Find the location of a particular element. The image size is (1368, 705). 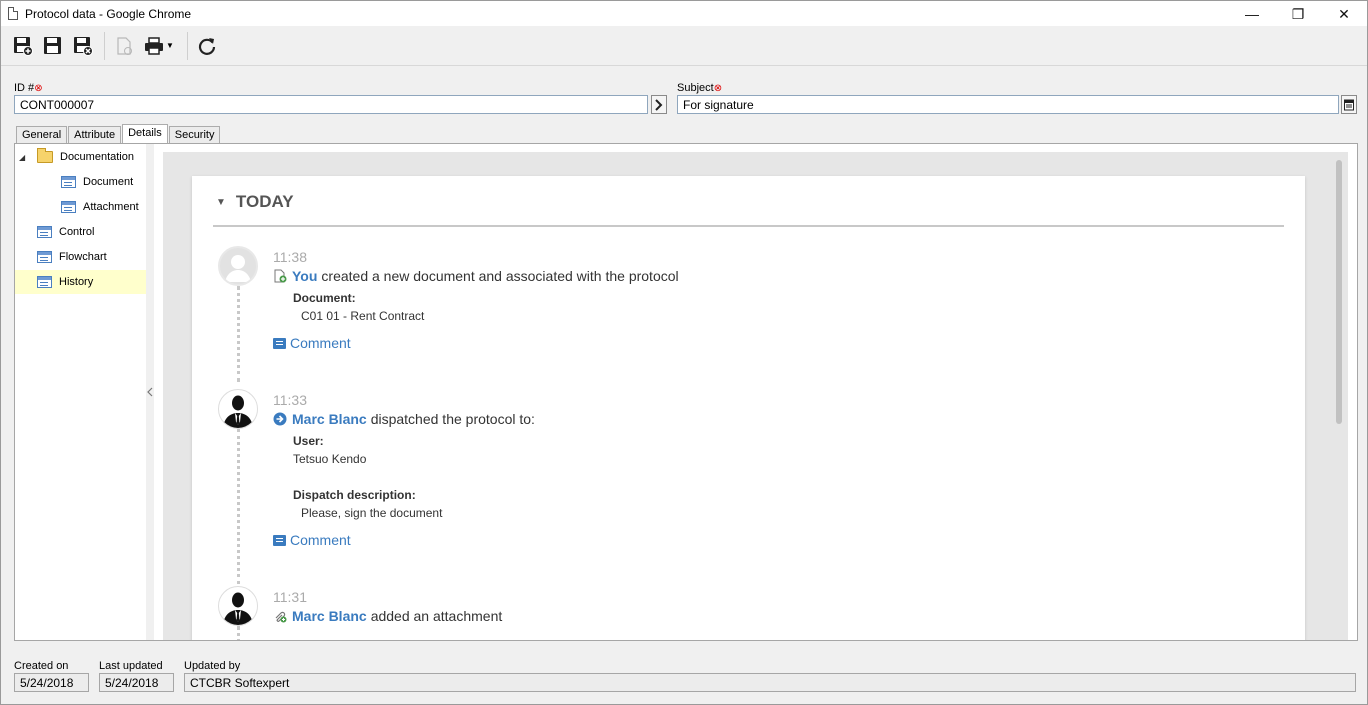

tab-details: Details is located at coordinates (145, 134).